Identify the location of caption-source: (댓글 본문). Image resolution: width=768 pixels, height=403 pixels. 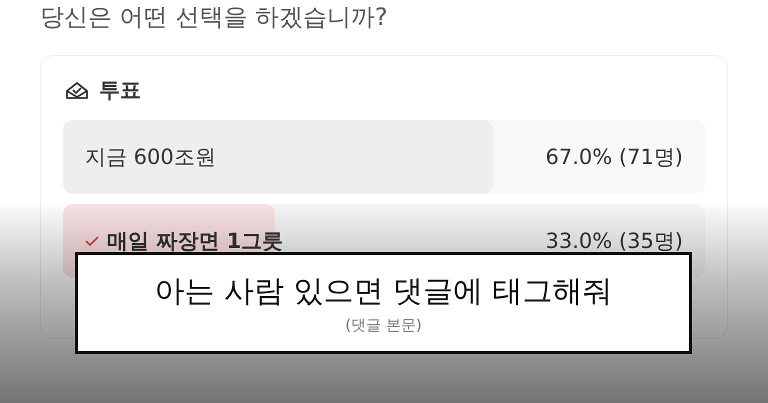
(383, 325).